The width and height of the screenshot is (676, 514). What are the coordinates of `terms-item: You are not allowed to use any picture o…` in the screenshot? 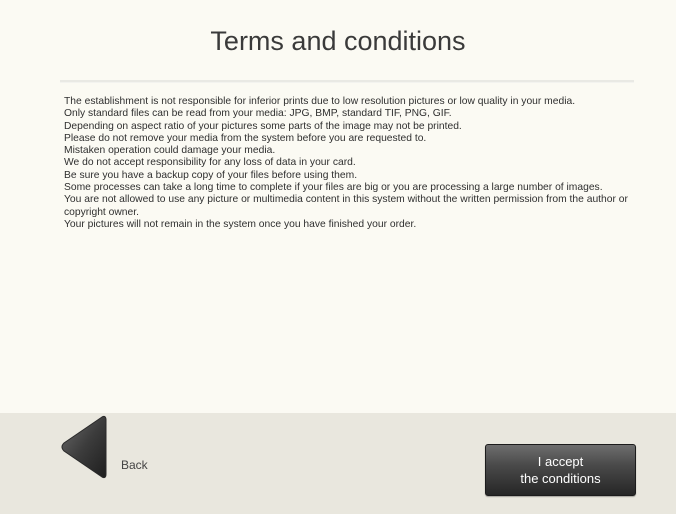 It's located at (346, 206).